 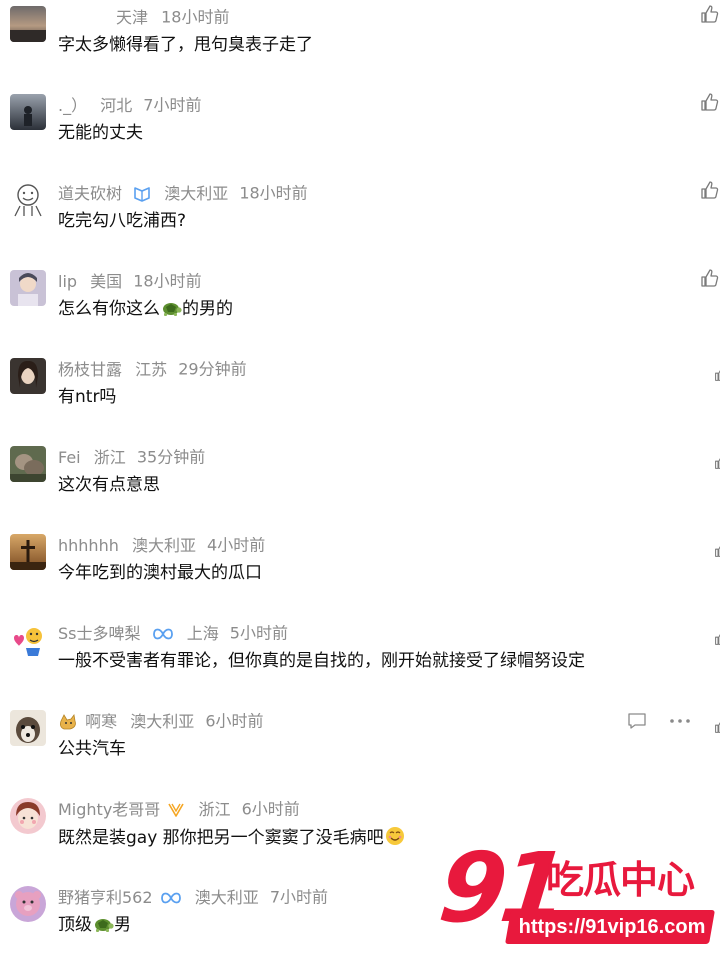 What do you see at coordinates (360, 132) in the screenshot?
I see `comment-item: ._） 河北 7小时前 无能的丈夫` at bounding box center [360, 132].